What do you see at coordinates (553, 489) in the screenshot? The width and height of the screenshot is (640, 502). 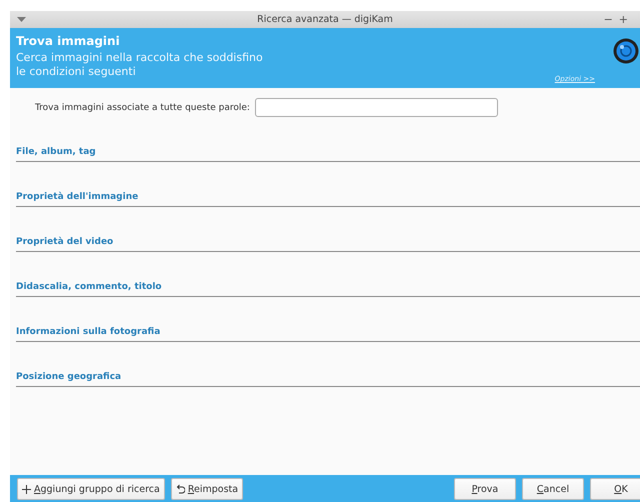 I see `dialog-button: Cancel` at bounding box center [553, 489].